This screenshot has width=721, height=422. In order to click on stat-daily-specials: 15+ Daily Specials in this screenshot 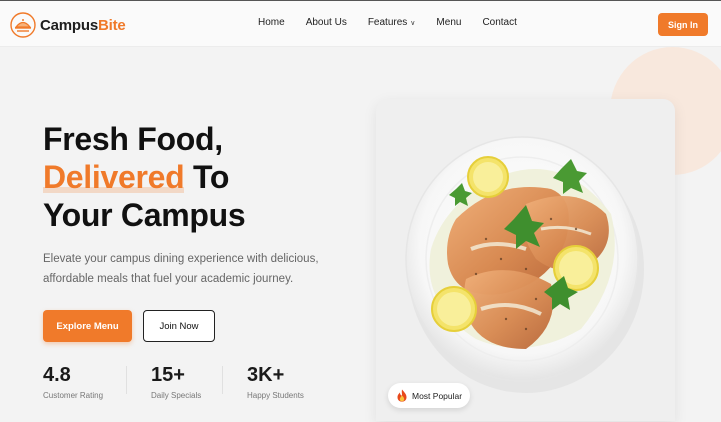, I will do `click(176, 382)`.